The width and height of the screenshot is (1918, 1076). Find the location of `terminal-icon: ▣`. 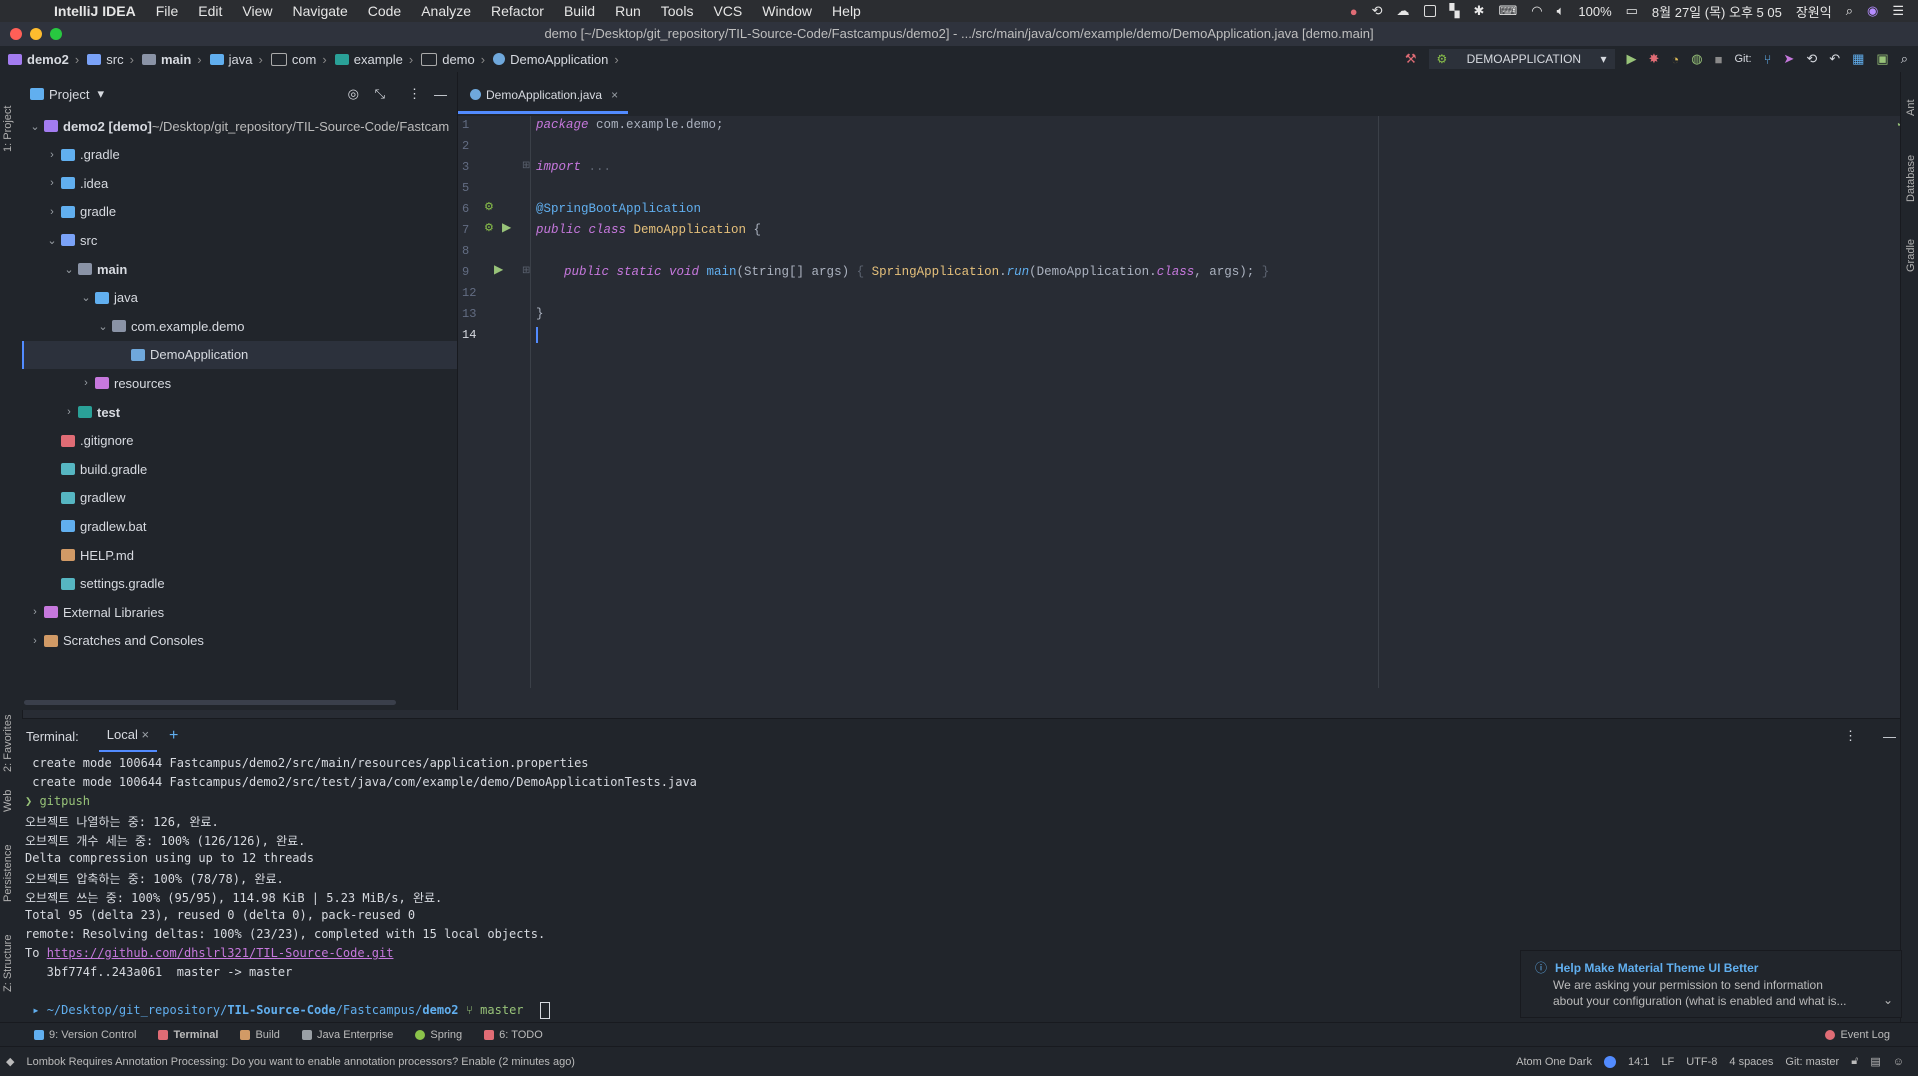

terminal-icon: ▣ is located at coordinates (1882, 59).